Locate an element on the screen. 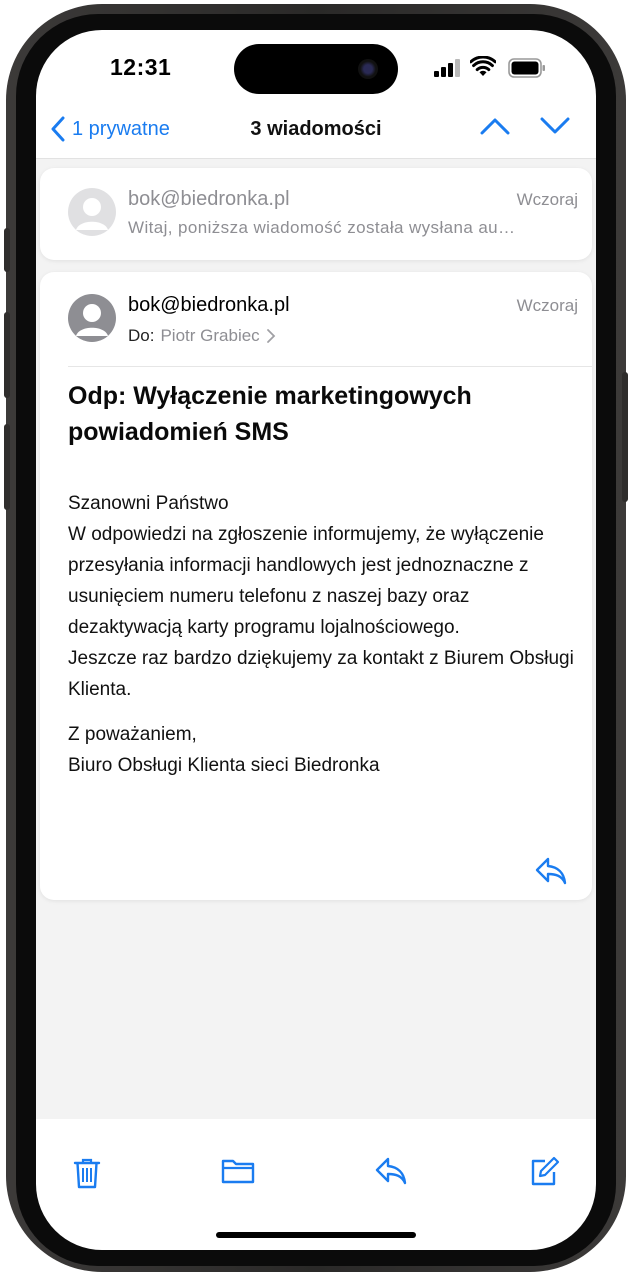 The height and width of the screenshot is (1280, 632). to-label: Do: is located at coordinates (141, 335).